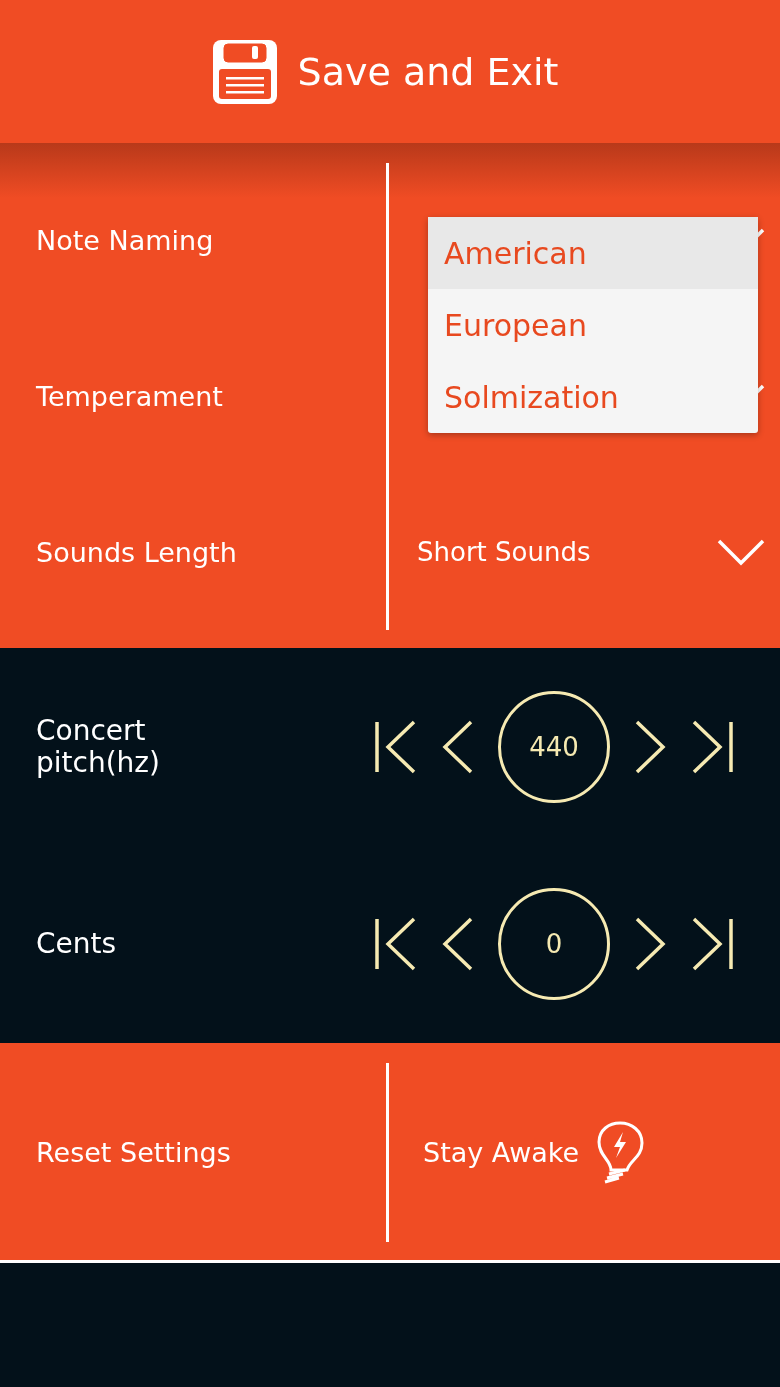 This screenshot has height=1387, width=780. I want to click on setting-label: Temperament, so click(194, 396).